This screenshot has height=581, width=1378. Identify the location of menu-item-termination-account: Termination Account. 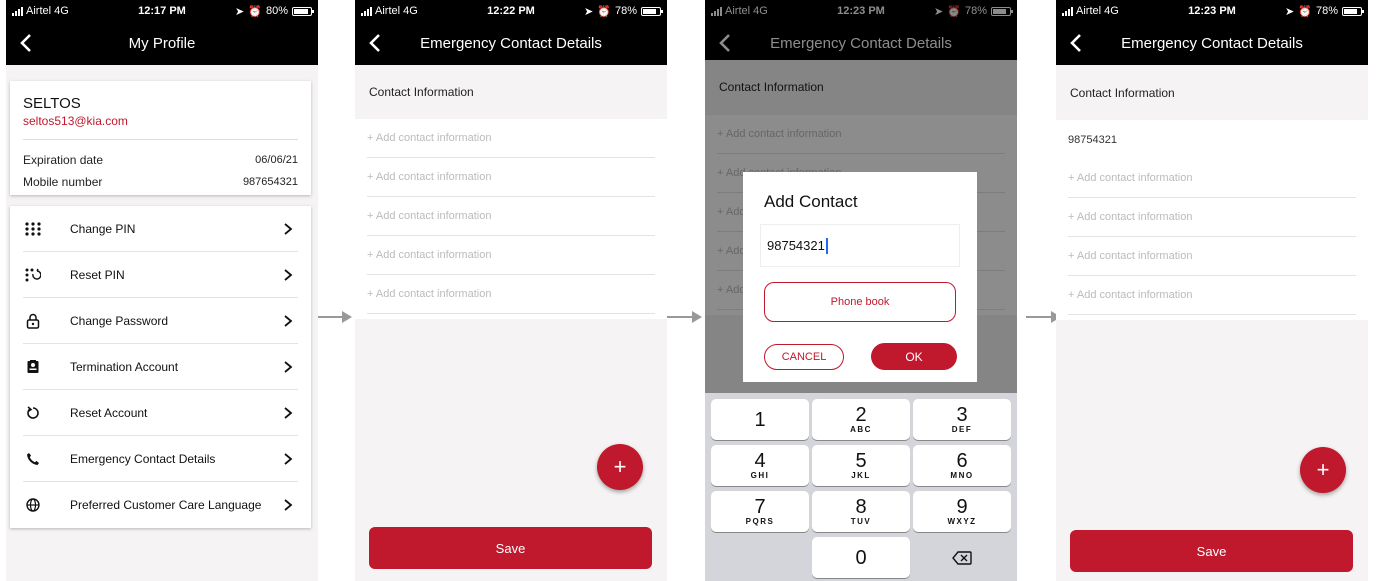
(160, 367).